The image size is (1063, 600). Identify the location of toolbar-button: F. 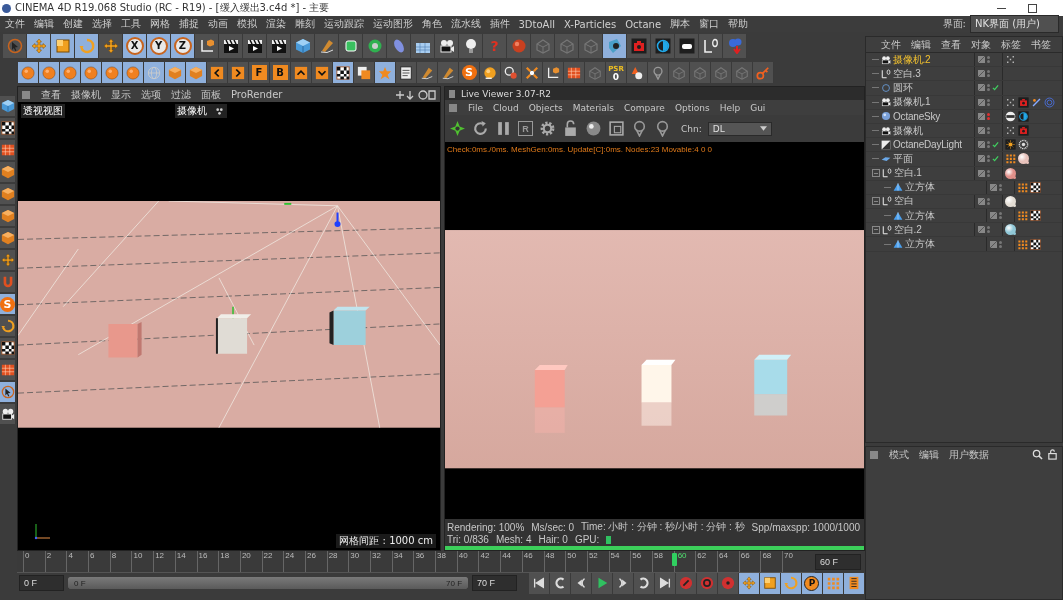
(259, 72).